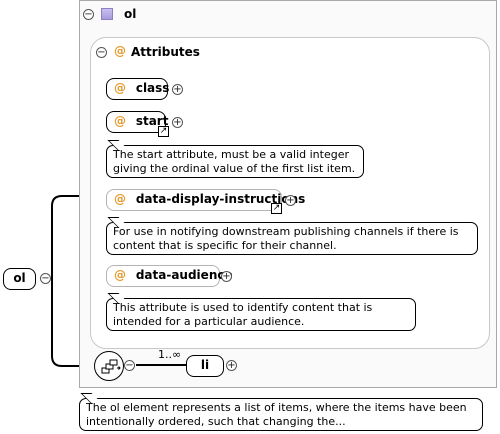  I want to click on attribute-start: @ start, so click(137, 122).